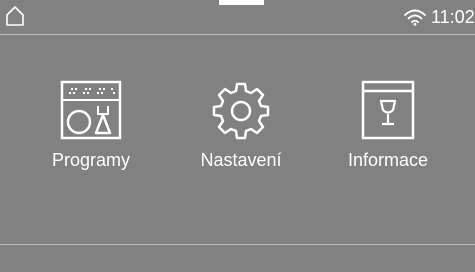 Image resolution: width=475 pixels, height=272 pixels. Describe the element at coordinates (241, 2) in the screenshot. I see `pull-down-handle` at that location.